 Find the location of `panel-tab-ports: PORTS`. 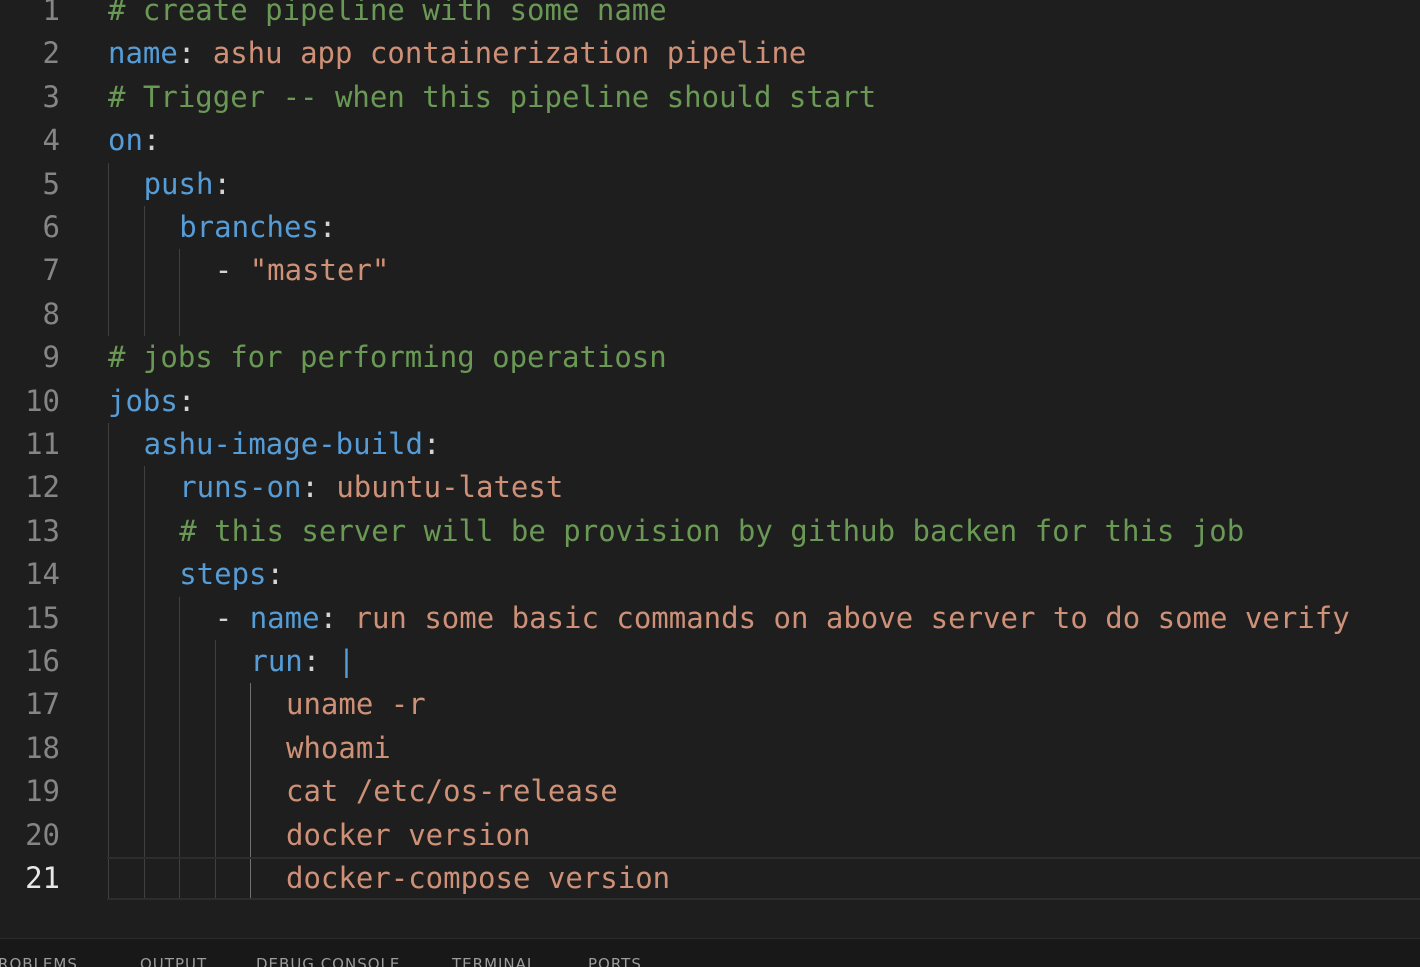

panel-tab-ports: PORTS is located at coordinates (615, 961).